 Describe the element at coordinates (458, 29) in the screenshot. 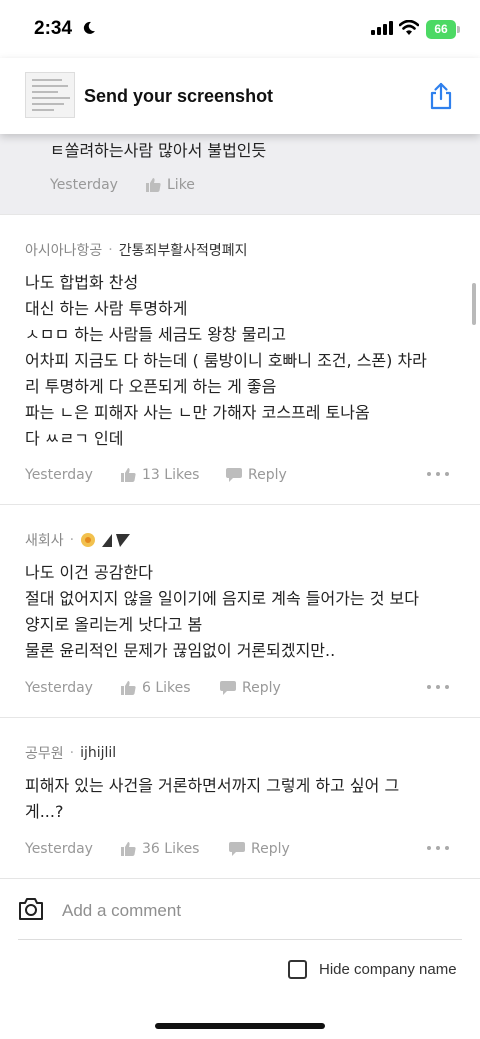

I see `battery-tip` at that location.